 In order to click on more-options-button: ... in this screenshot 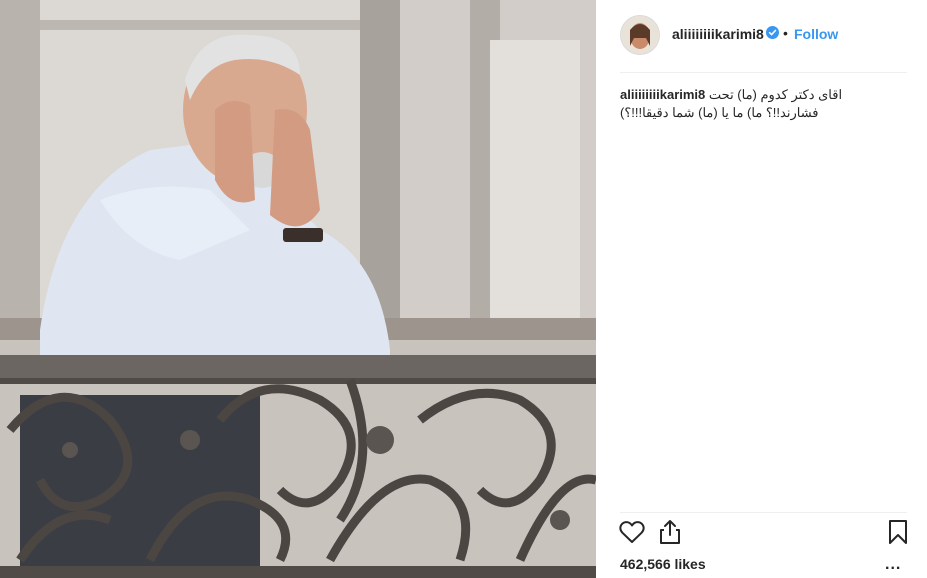, I will do `click(893, 565)`.